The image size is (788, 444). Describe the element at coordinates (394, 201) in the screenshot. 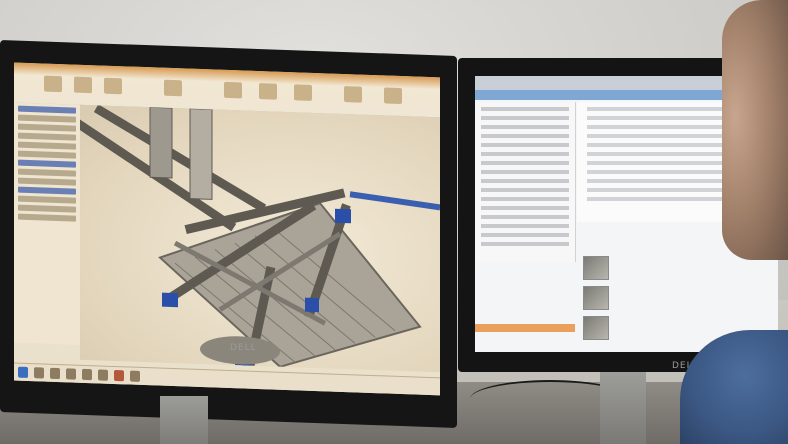

I see `blue-cable` at that location.